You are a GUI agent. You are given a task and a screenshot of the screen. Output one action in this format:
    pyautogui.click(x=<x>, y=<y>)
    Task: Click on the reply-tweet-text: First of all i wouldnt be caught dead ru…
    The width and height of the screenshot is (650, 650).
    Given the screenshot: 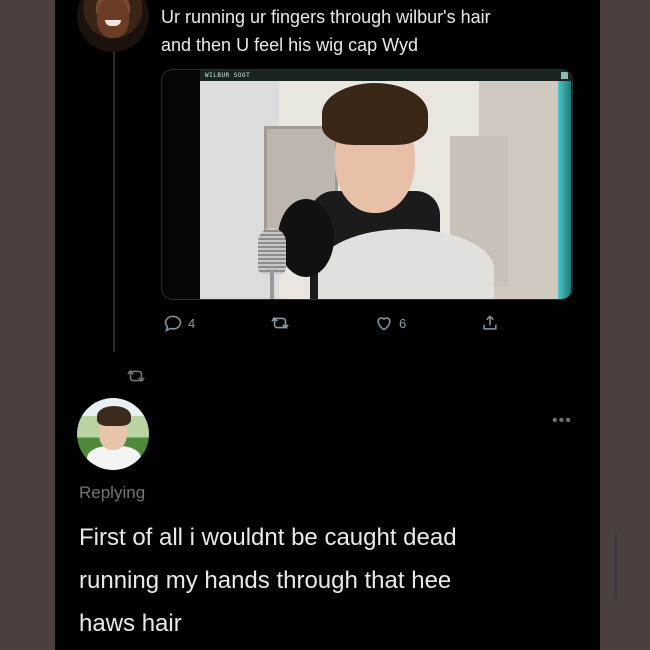 What is the action you would take?
    pyautogui.click(x=314, y=580)
    